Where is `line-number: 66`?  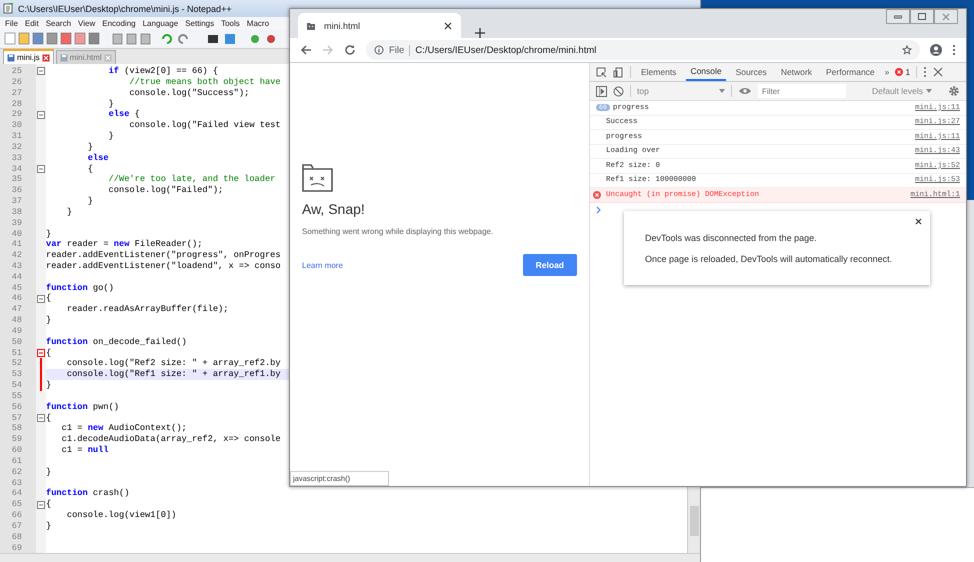
line-number: 66 is located at coordinates (16, 515).